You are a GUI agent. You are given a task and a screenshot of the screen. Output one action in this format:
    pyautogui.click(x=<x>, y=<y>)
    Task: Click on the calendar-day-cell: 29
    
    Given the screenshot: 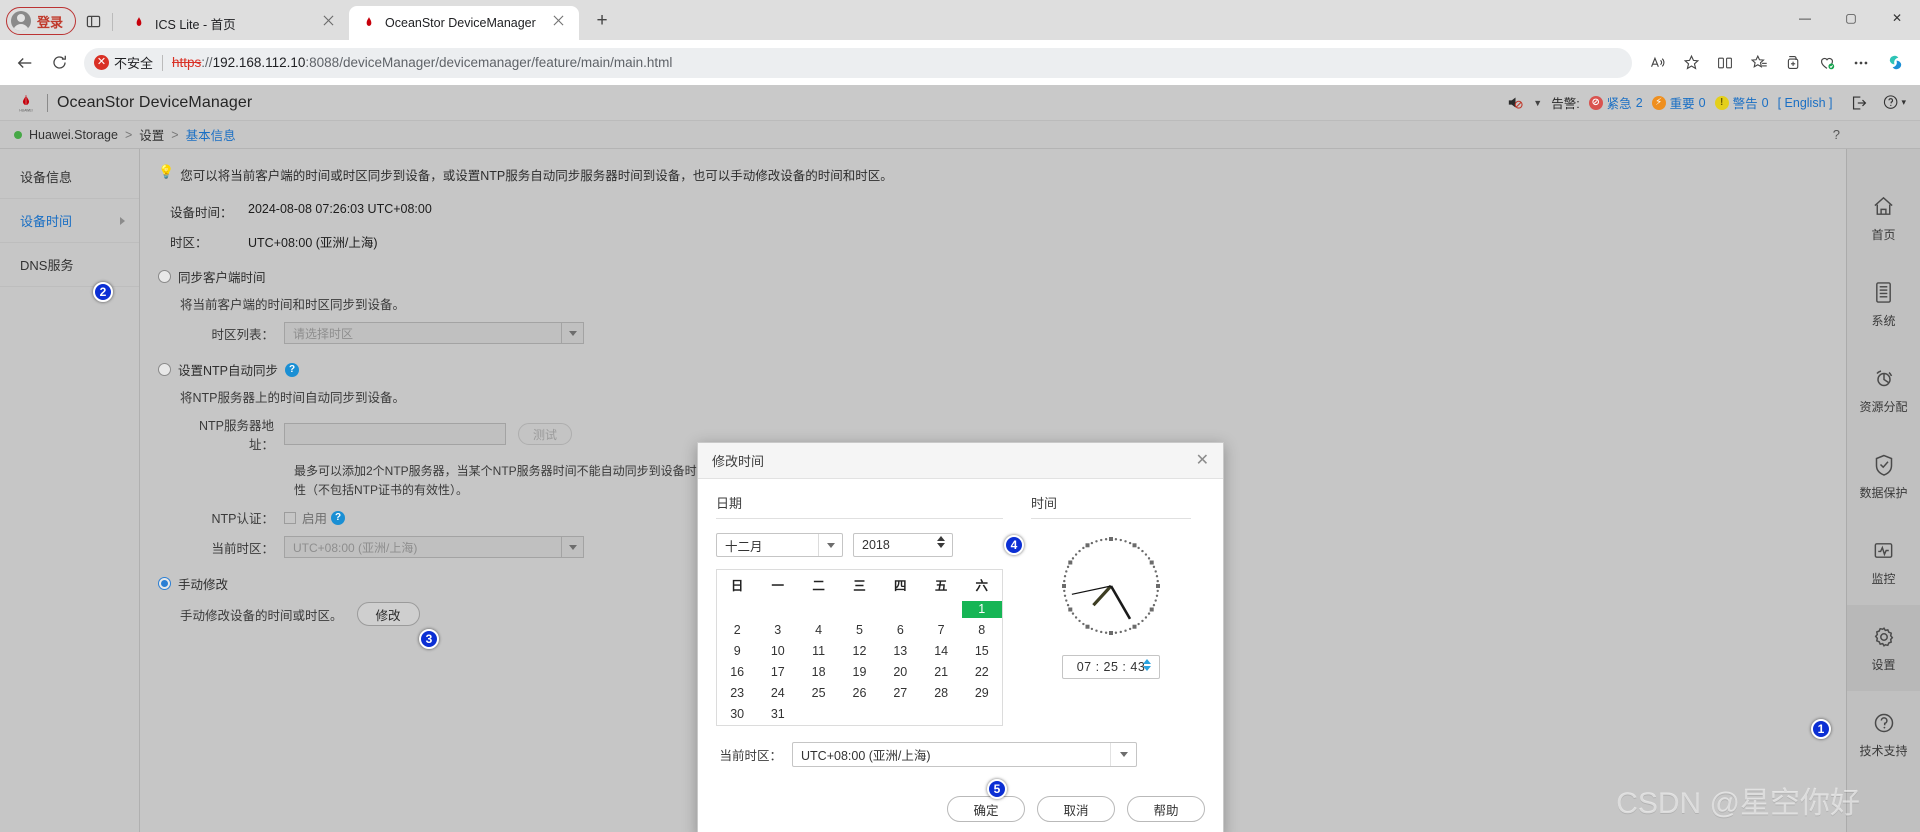 What is the action you would take?
    pyautogui.click(x=982, y=693)
    